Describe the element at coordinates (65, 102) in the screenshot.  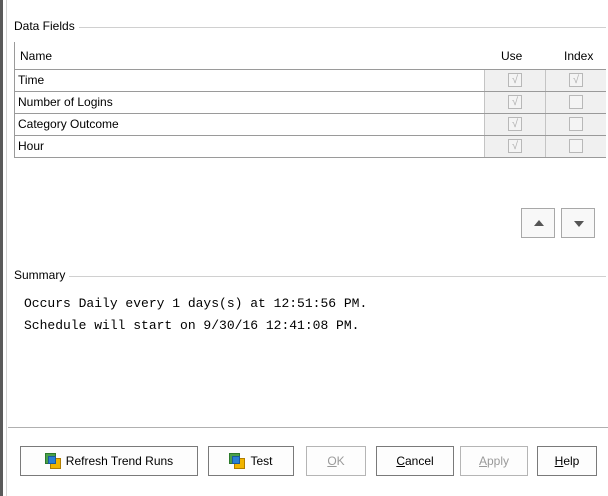
I see `row-name: Number of Logins` at that location.